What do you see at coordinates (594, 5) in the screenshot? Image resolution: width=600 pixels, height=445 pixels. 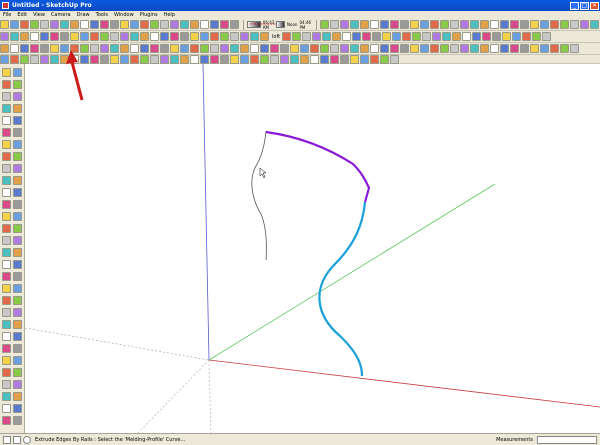 I see `close-button: ×` at bounding box center [594, 5].